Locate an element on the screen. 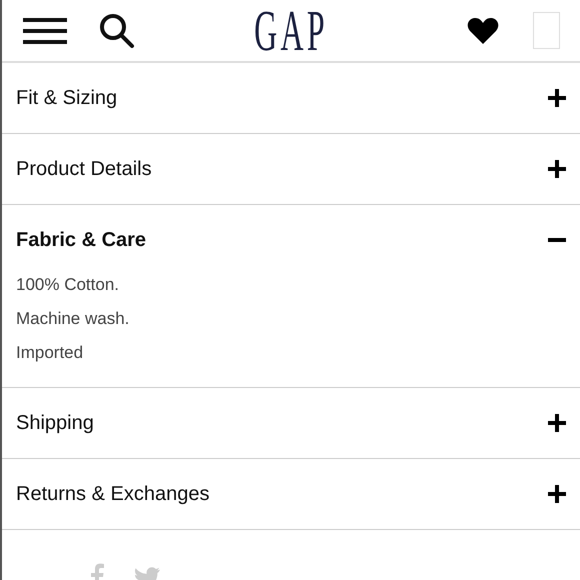 The image size is (580, 580). detail-text: 100% Cotton. is located at coordinates (68, 285).